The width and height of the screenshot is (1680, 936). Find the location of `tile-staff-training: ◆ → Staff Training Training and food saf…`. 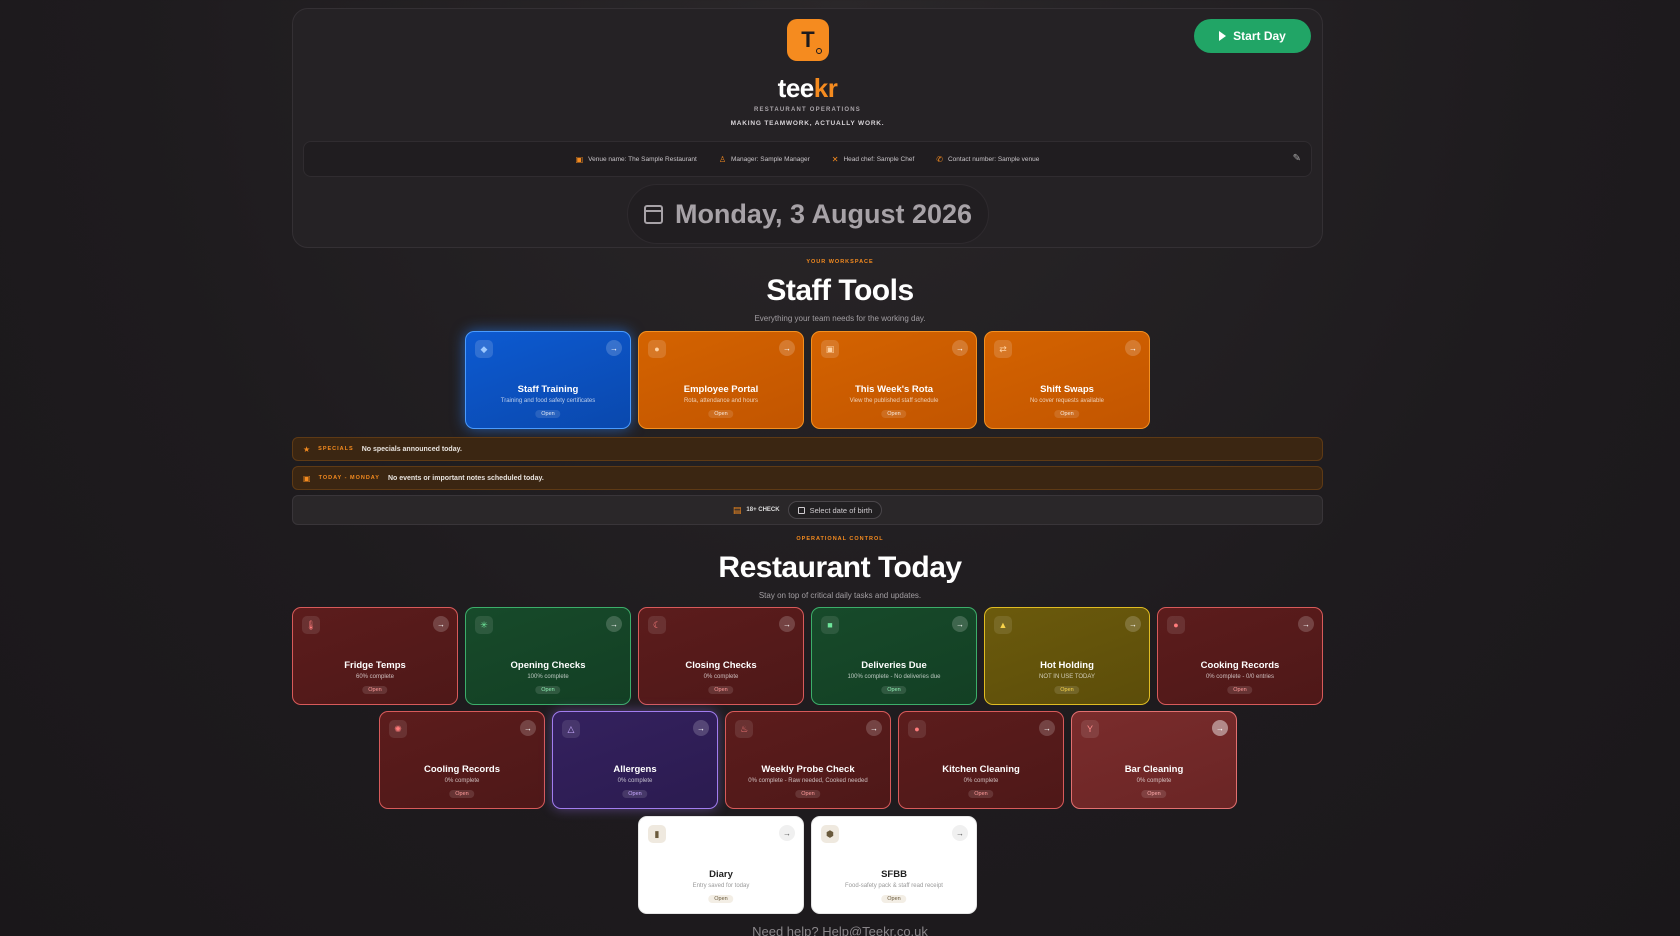

tile-staff-training: ◆ → Staff Training Training and food saf… is located at coordinates (548, 380).